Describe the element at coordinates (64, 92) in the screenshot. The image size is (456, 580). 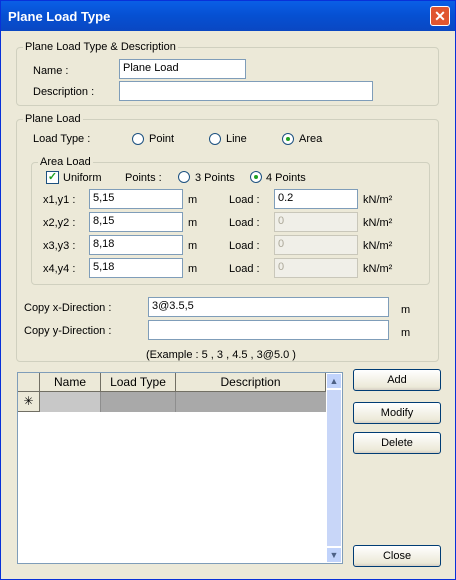
I see `description-label: Description :` at that location.